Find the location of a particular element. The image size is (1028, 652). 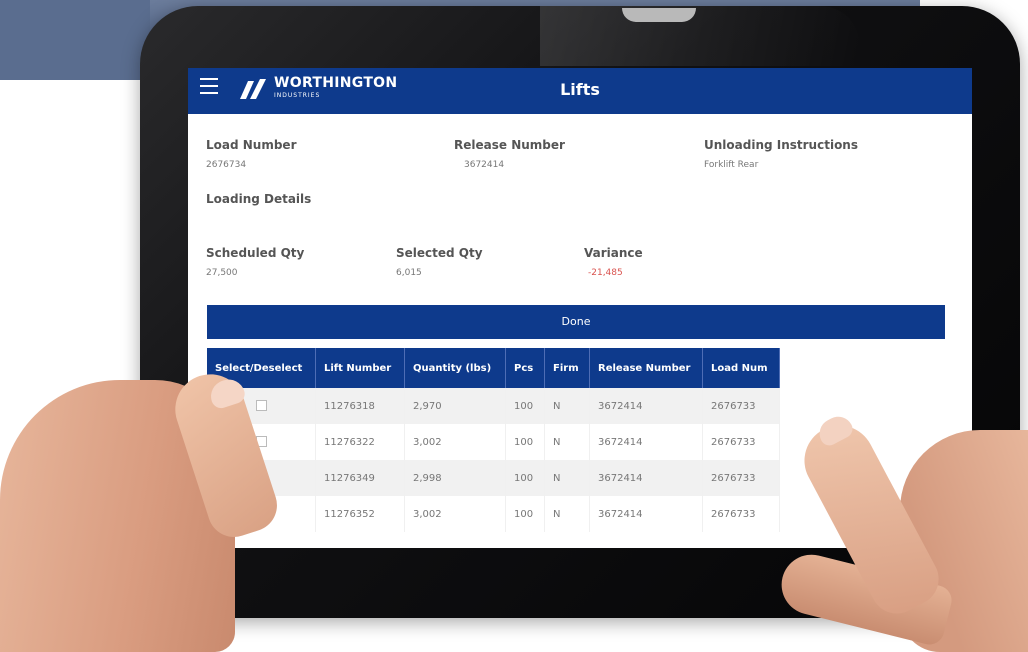

selected-qty-label: Selected Qty is located at coordinates (439, 253).